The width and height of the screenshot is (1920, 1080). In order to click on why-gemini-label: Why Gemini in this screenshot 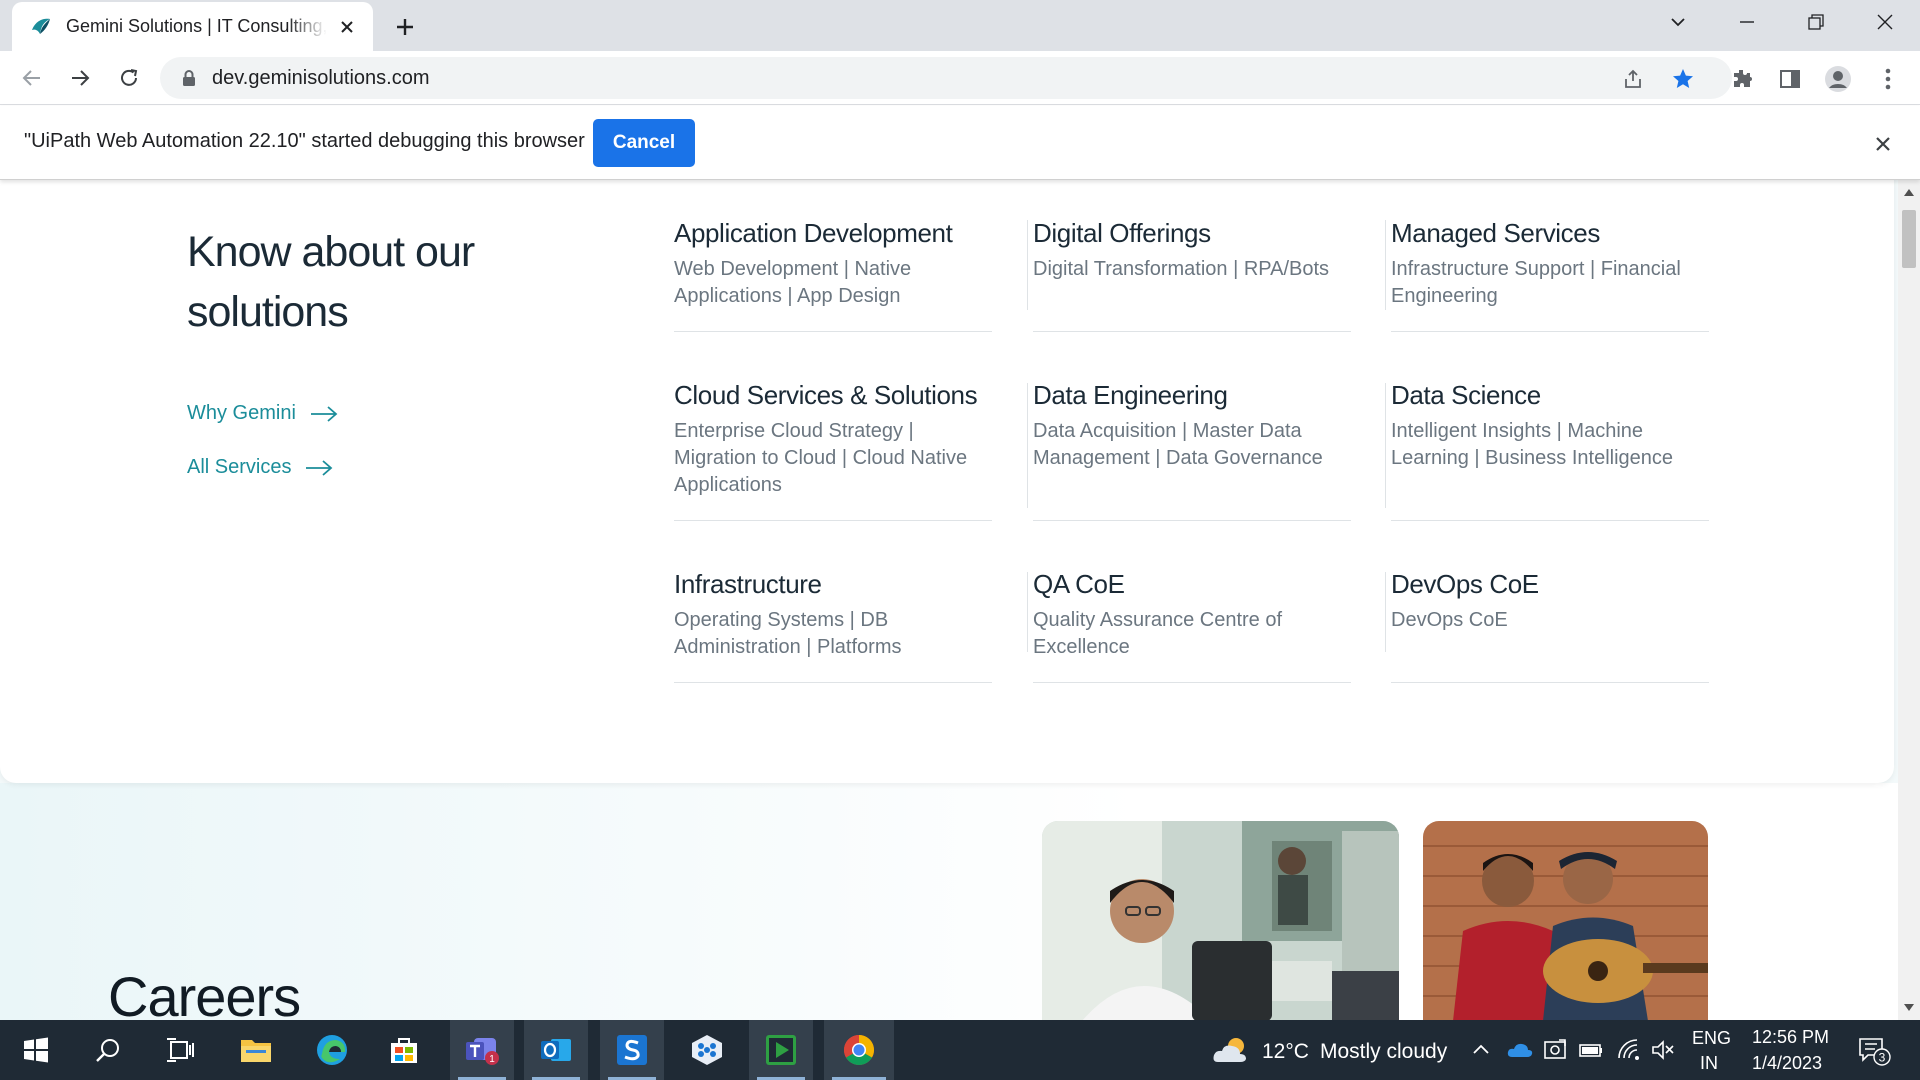, I will do `click(241, 413)`.